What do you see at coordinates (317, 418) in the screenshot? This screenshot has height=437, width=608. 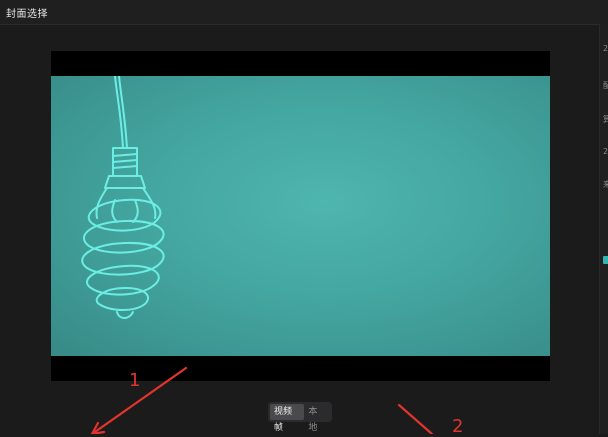 I see `tab-local: 本地` at bounding box center [317, 418].